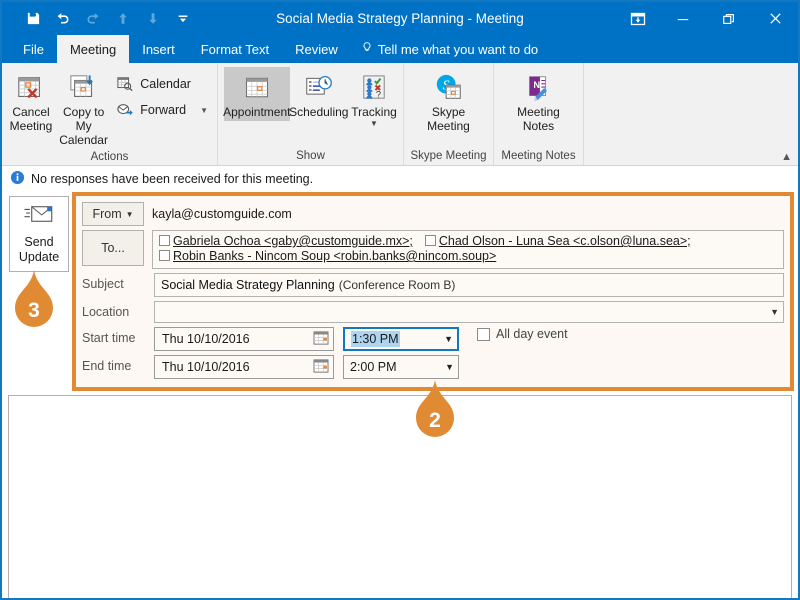 The image size is (800, 600). What do you see at coordinates (373, 367) in the screenshot?
I see `end-time-value: 2:00 PM` at bounding box center [373, 367].